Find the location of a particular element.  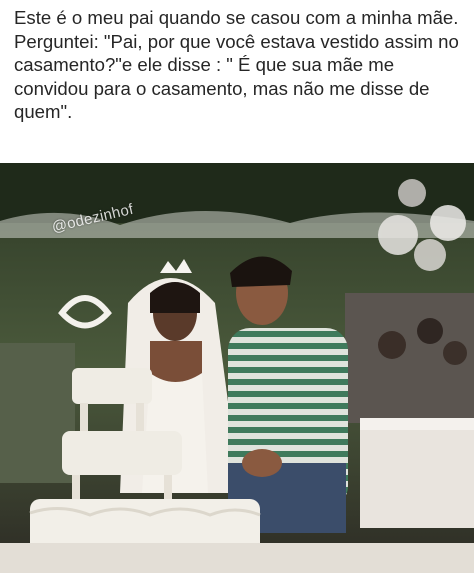

right-table is located at coordinates (417, 473).